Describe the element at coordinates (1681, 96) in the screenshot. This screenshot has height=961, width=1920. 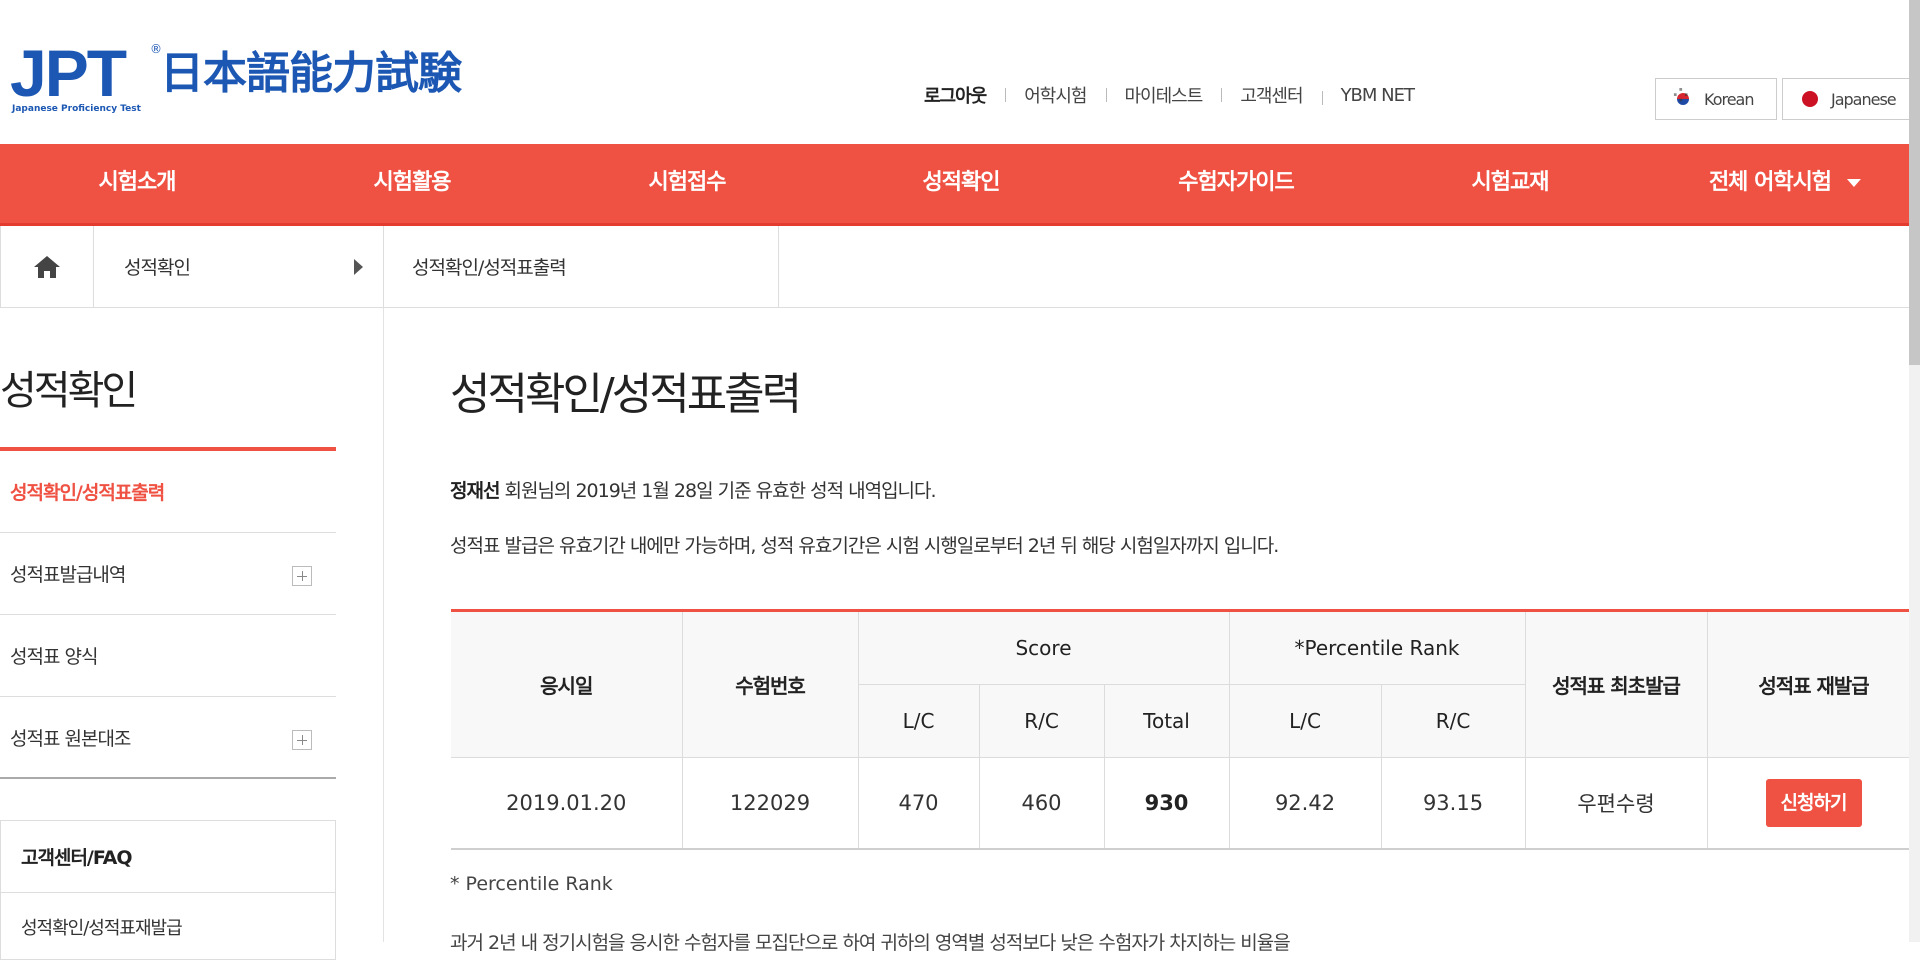
I see `korea-flag-icon` at that location.